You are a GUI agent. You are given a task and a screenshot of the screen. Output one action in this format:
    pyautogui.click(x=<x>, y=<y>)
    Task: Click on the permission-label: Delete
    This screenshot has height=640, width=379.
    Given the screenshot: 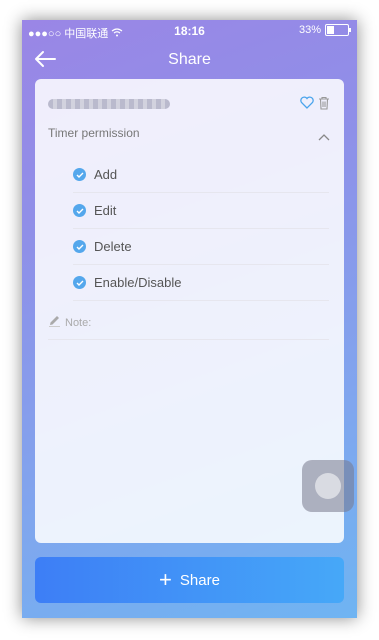 What is the action you would take?
    pyautogui.click(x=113, y=246)
    